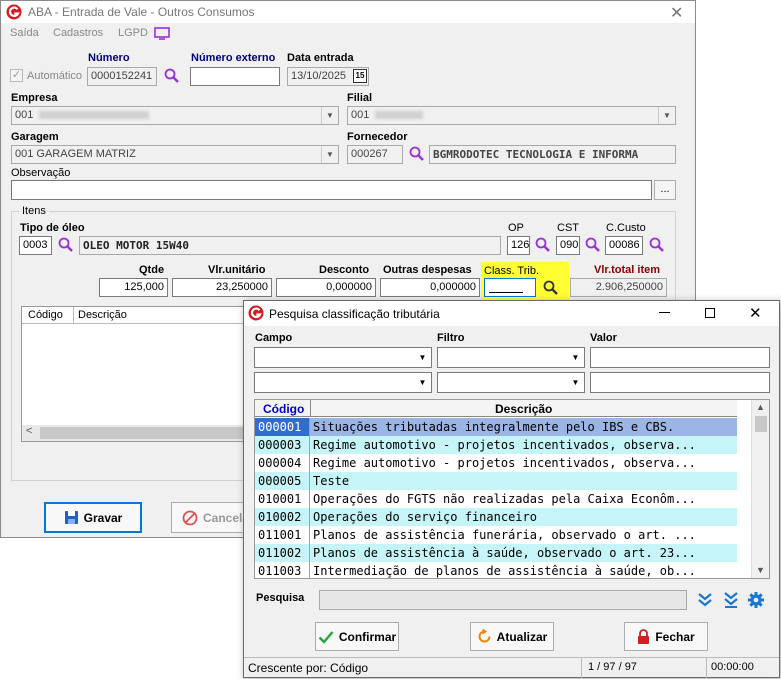 Image resolution: width=781 pixels, height=679 pixels. I want to click on vlr-total-field: 2.906,250000, so click(618, 287).